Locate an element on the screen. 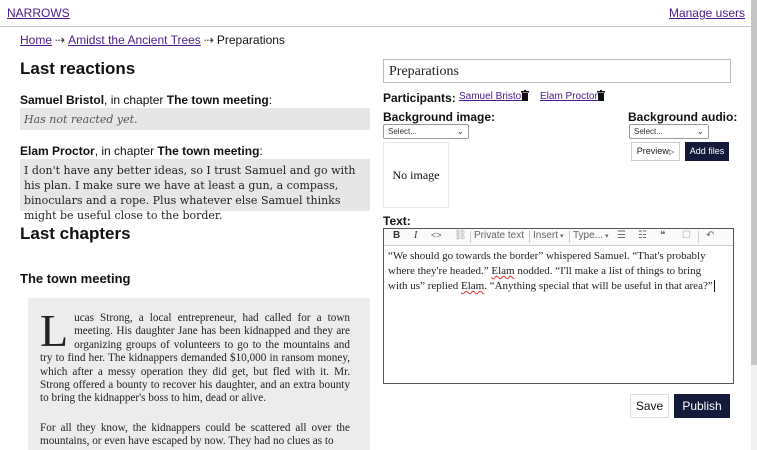 Image resolution: width=757 pixels, height=450 pixels. breadcrumb-story-link: Amidst the Ancient Trees is located at coordinates (134, 40).